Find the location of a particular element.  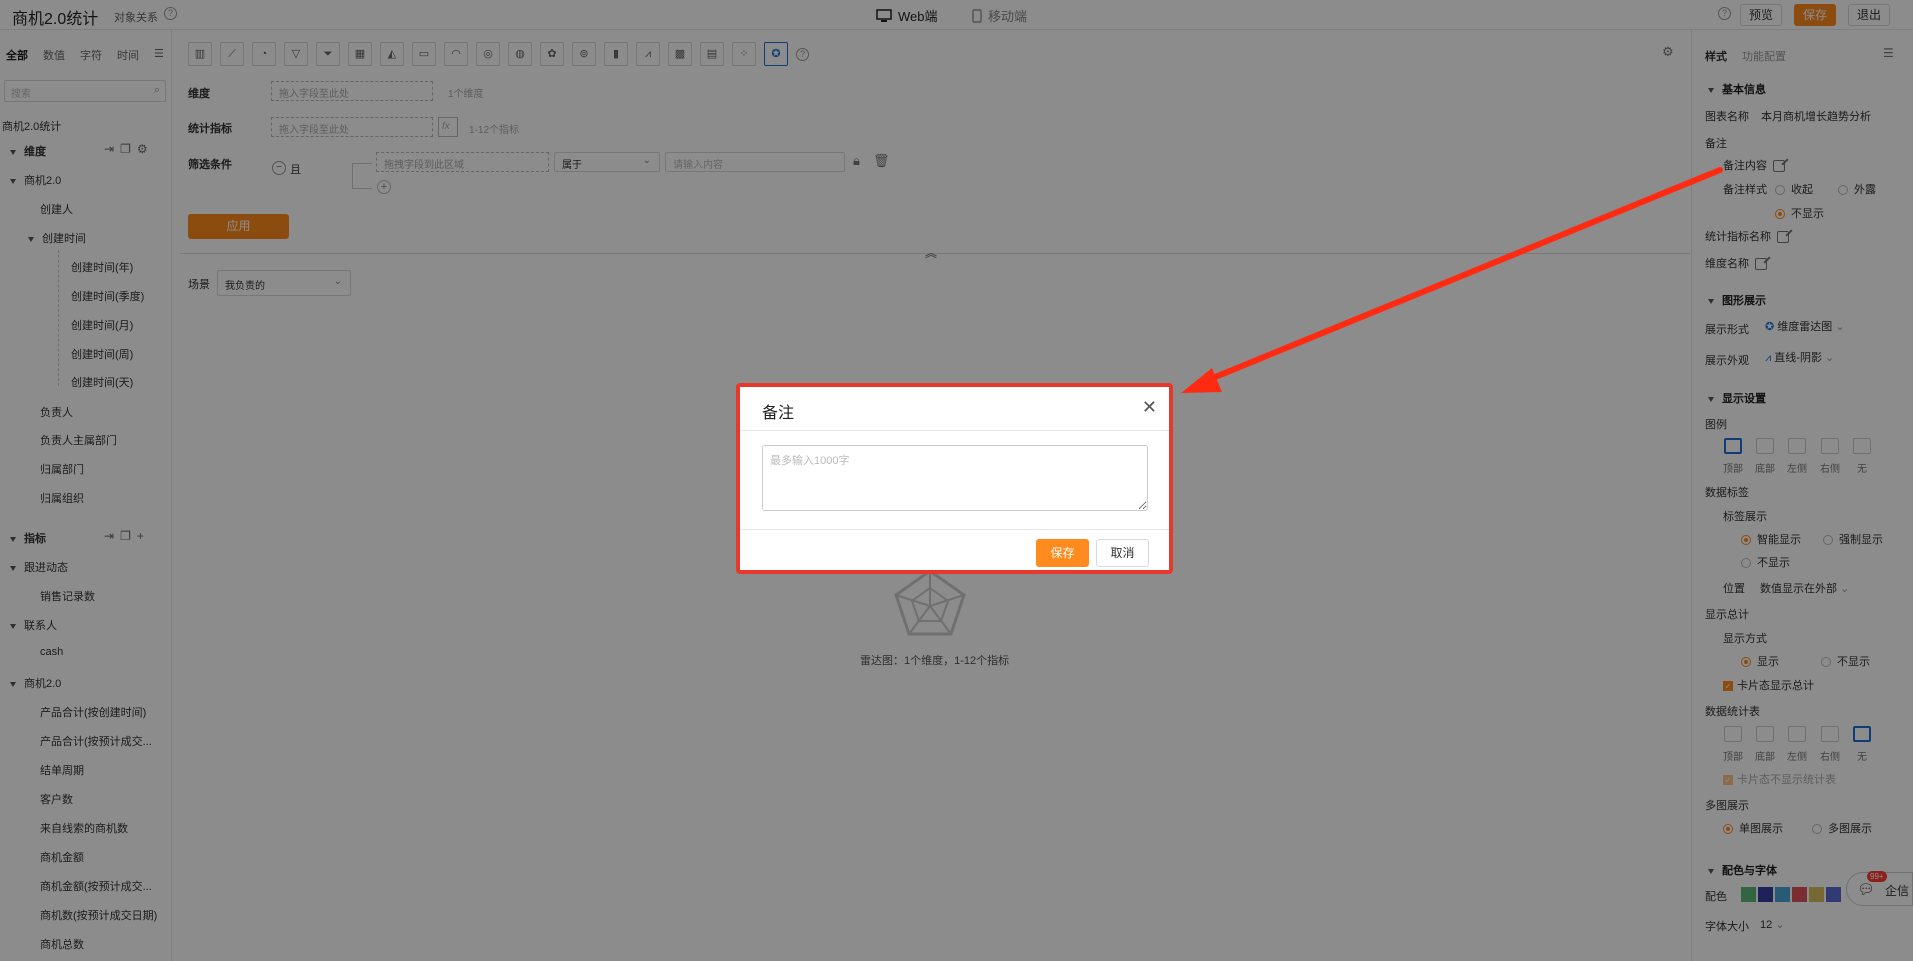

remark-textarea is located at coordinates (955, 478).